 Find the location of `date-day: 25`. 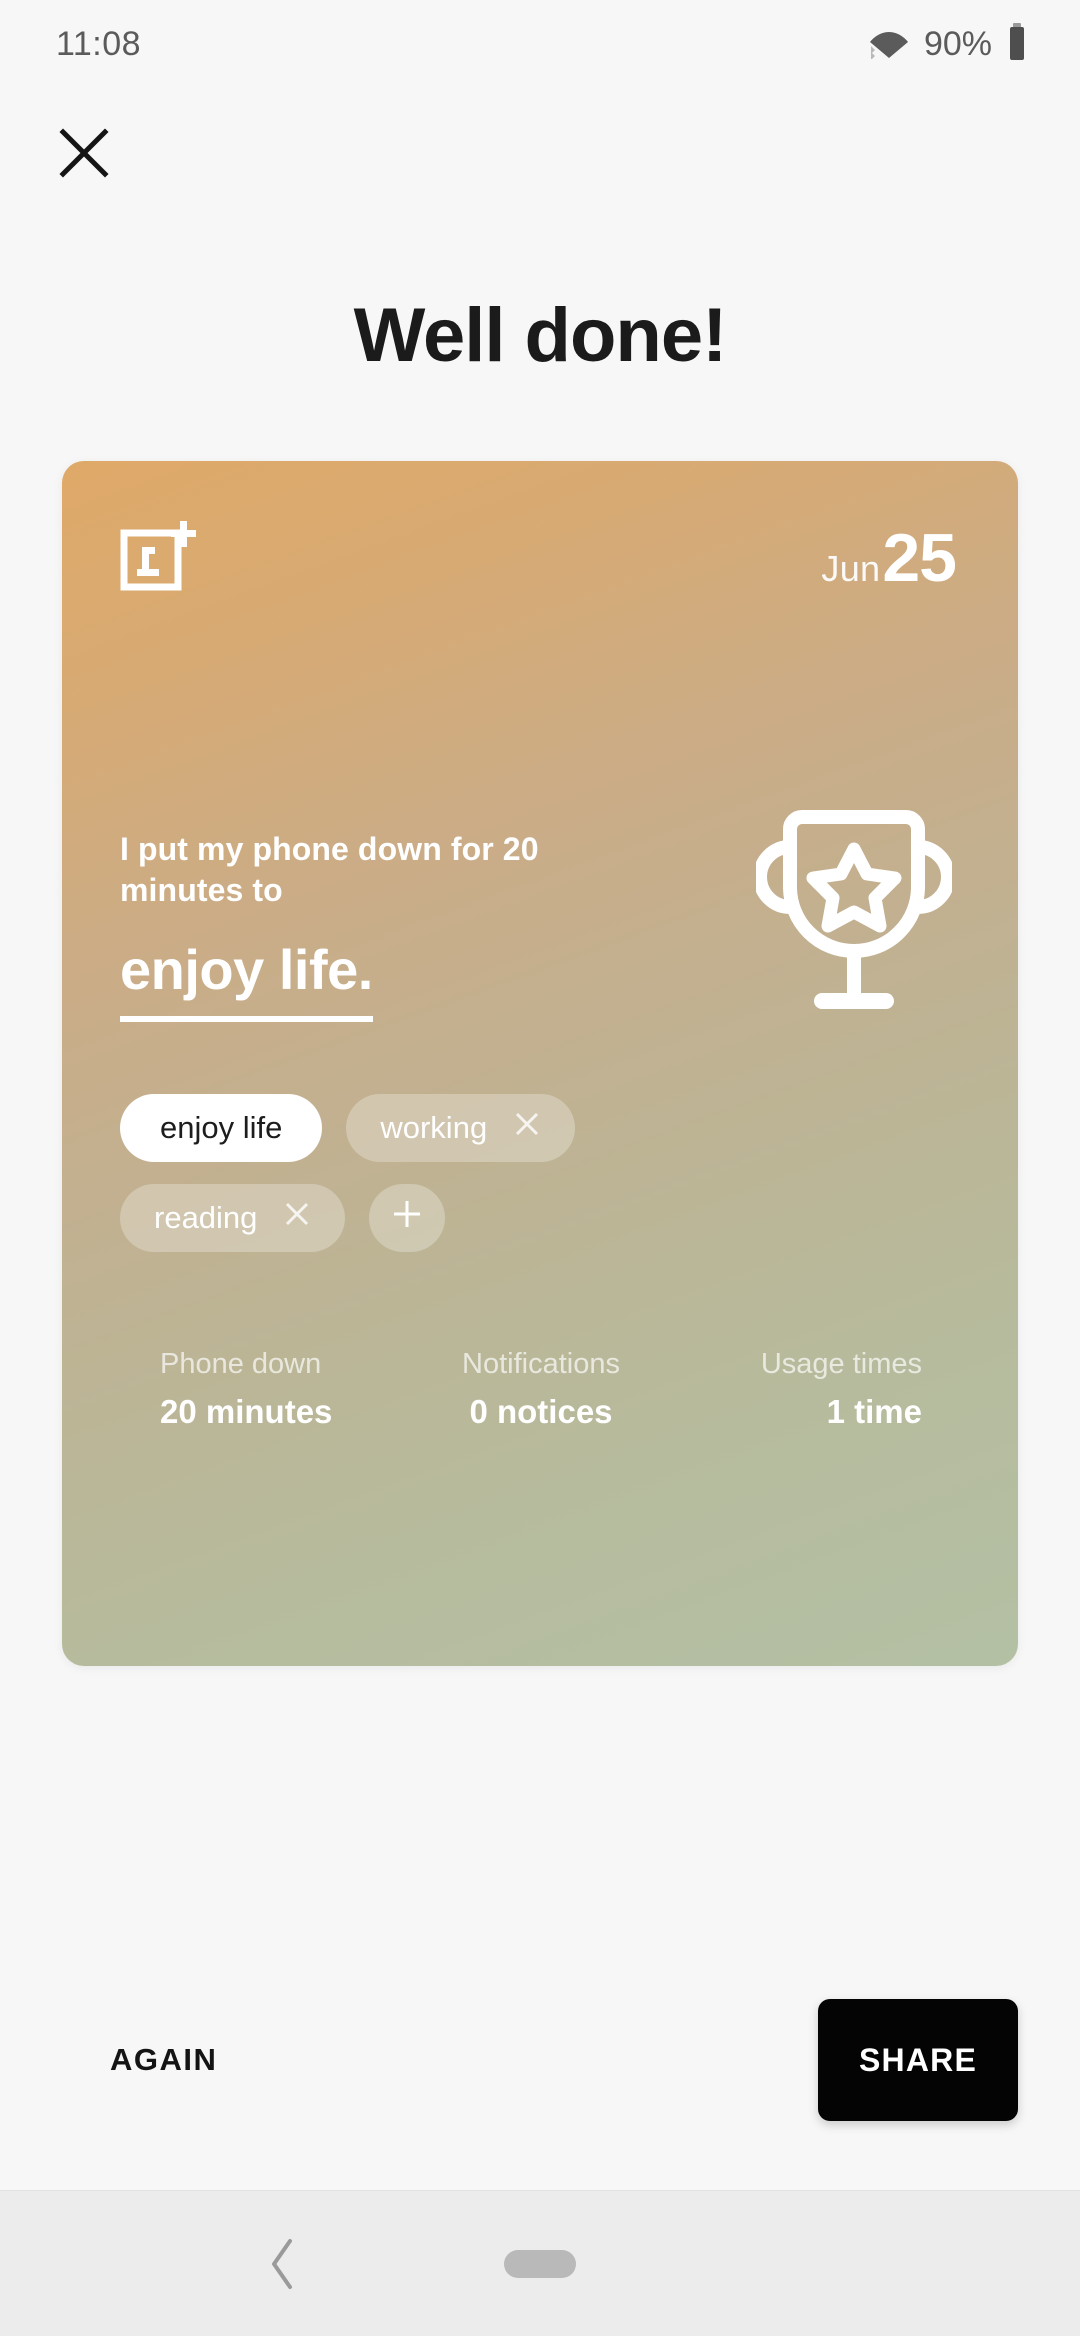

date-day: 25 is located at coordinates (919, 558).